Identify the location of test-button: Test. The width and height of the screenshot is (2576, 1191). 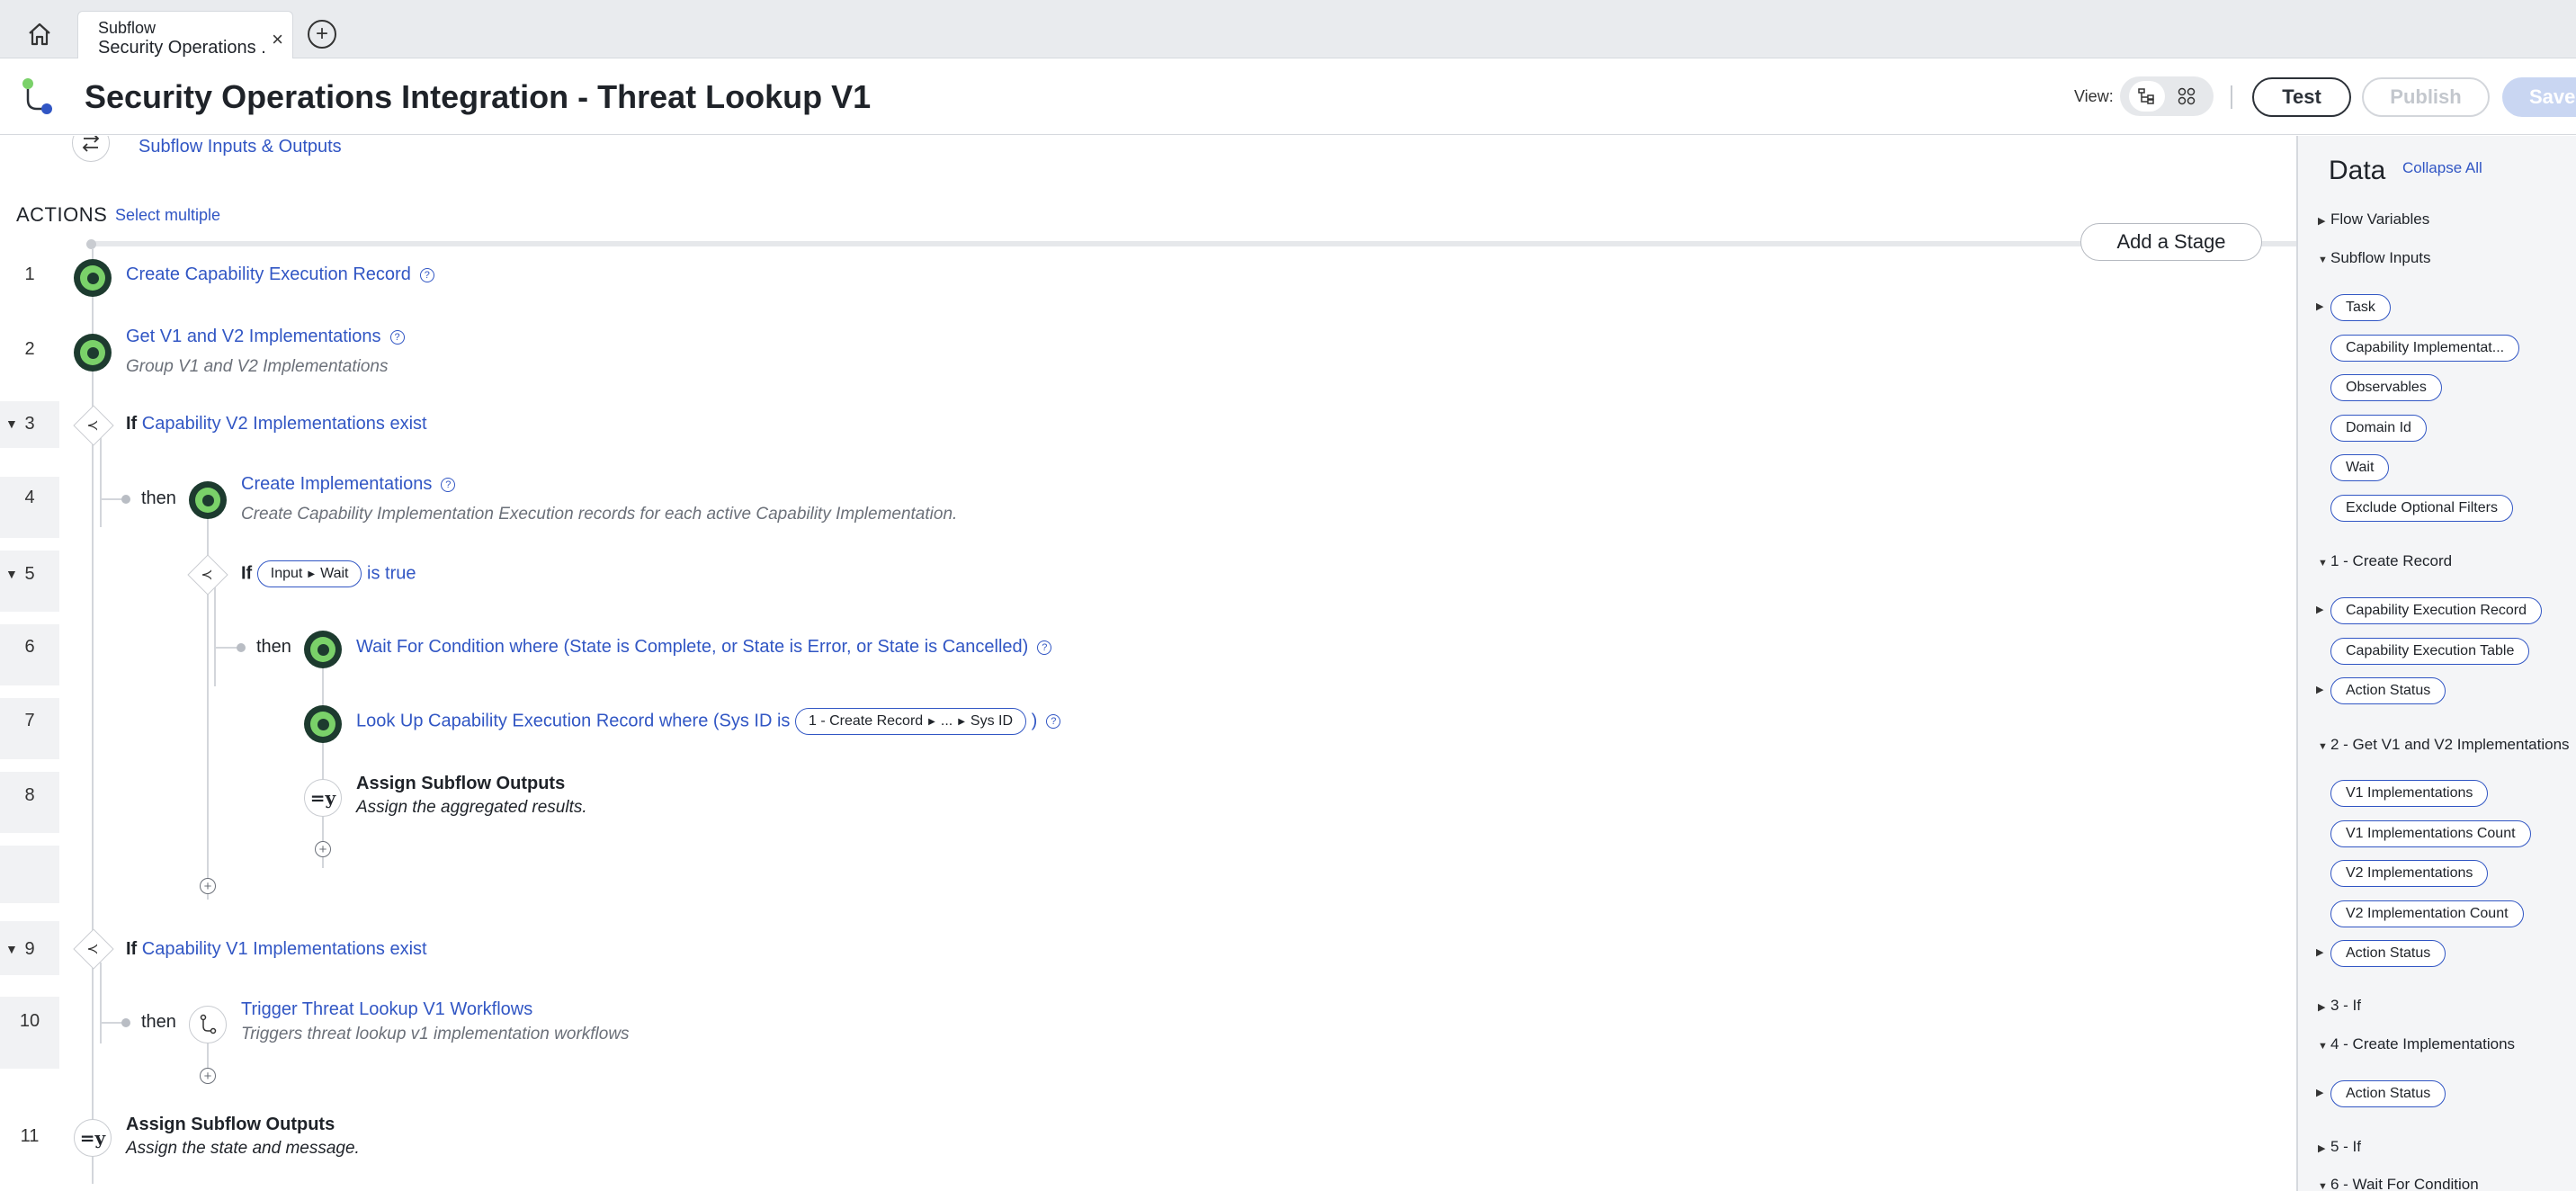
(2301, 97).